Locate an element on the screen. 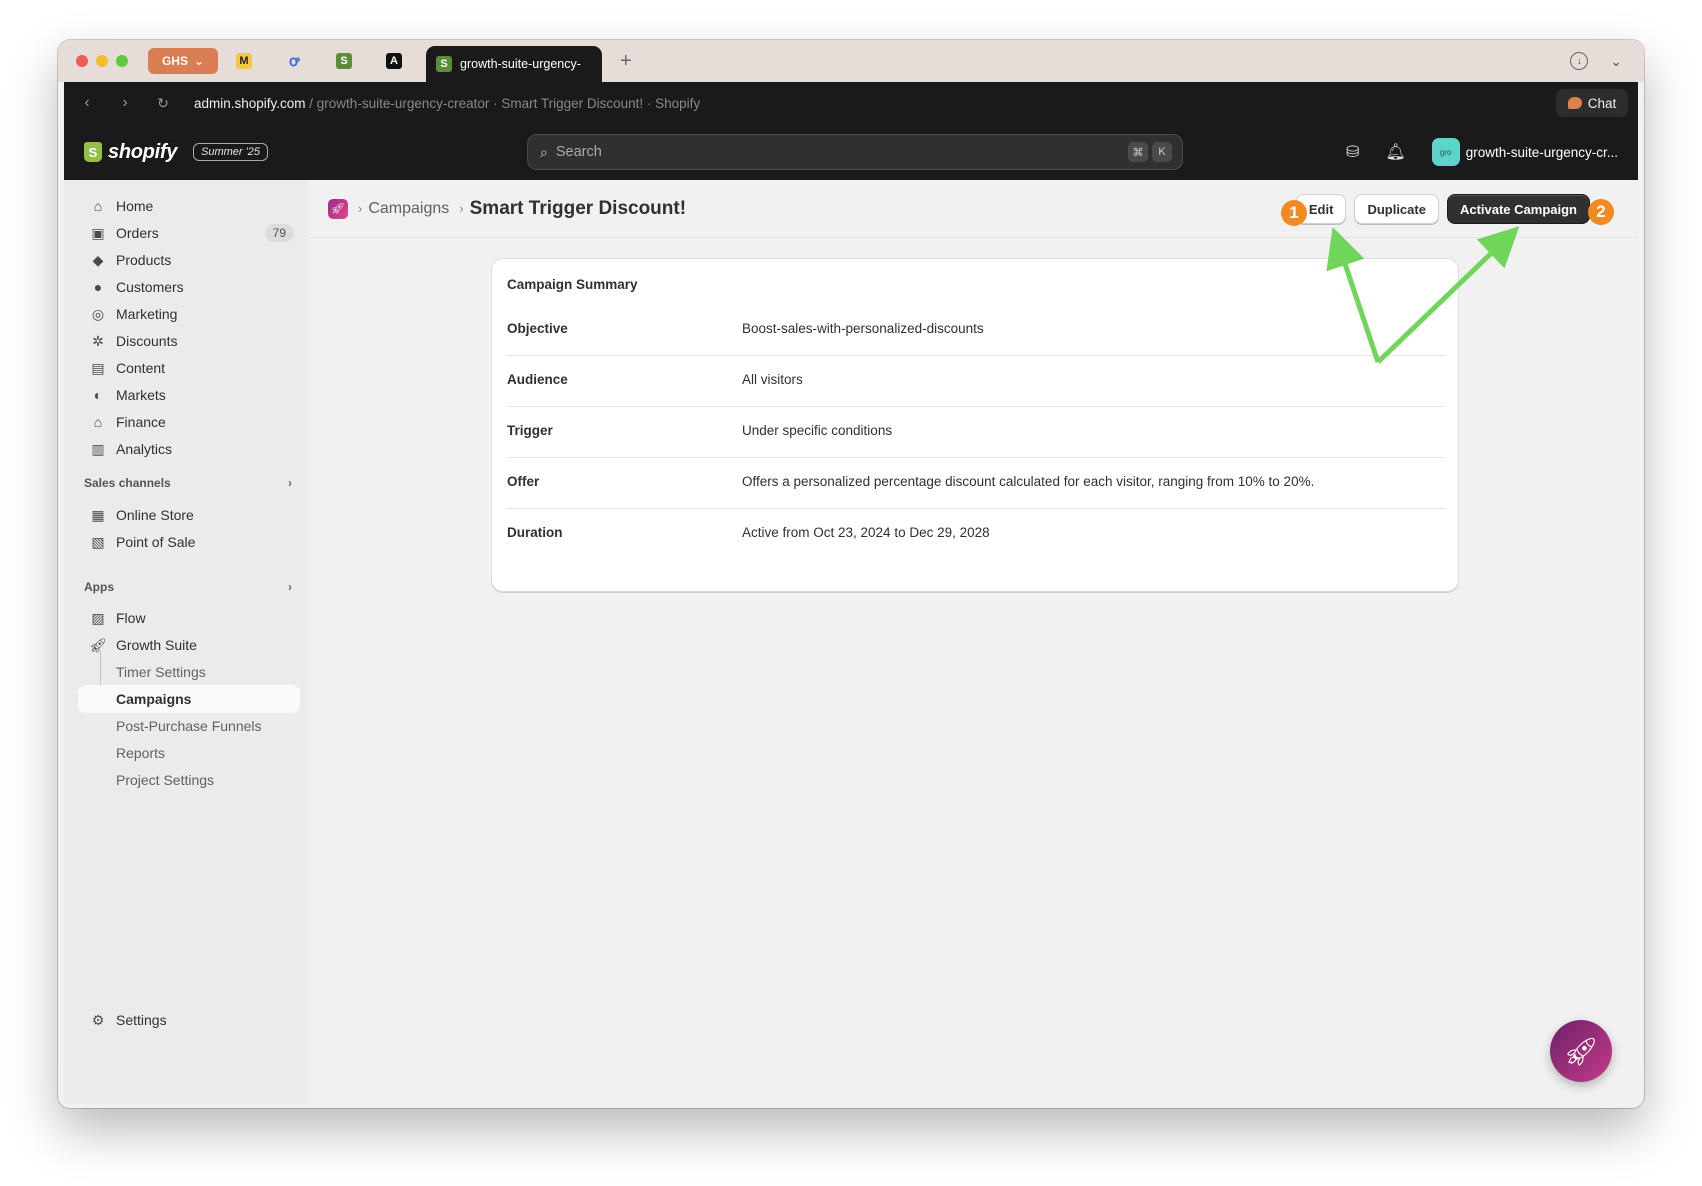 The image size is (1702, 1186). reload-icon: ↻ is located at coordinates (163, 103).